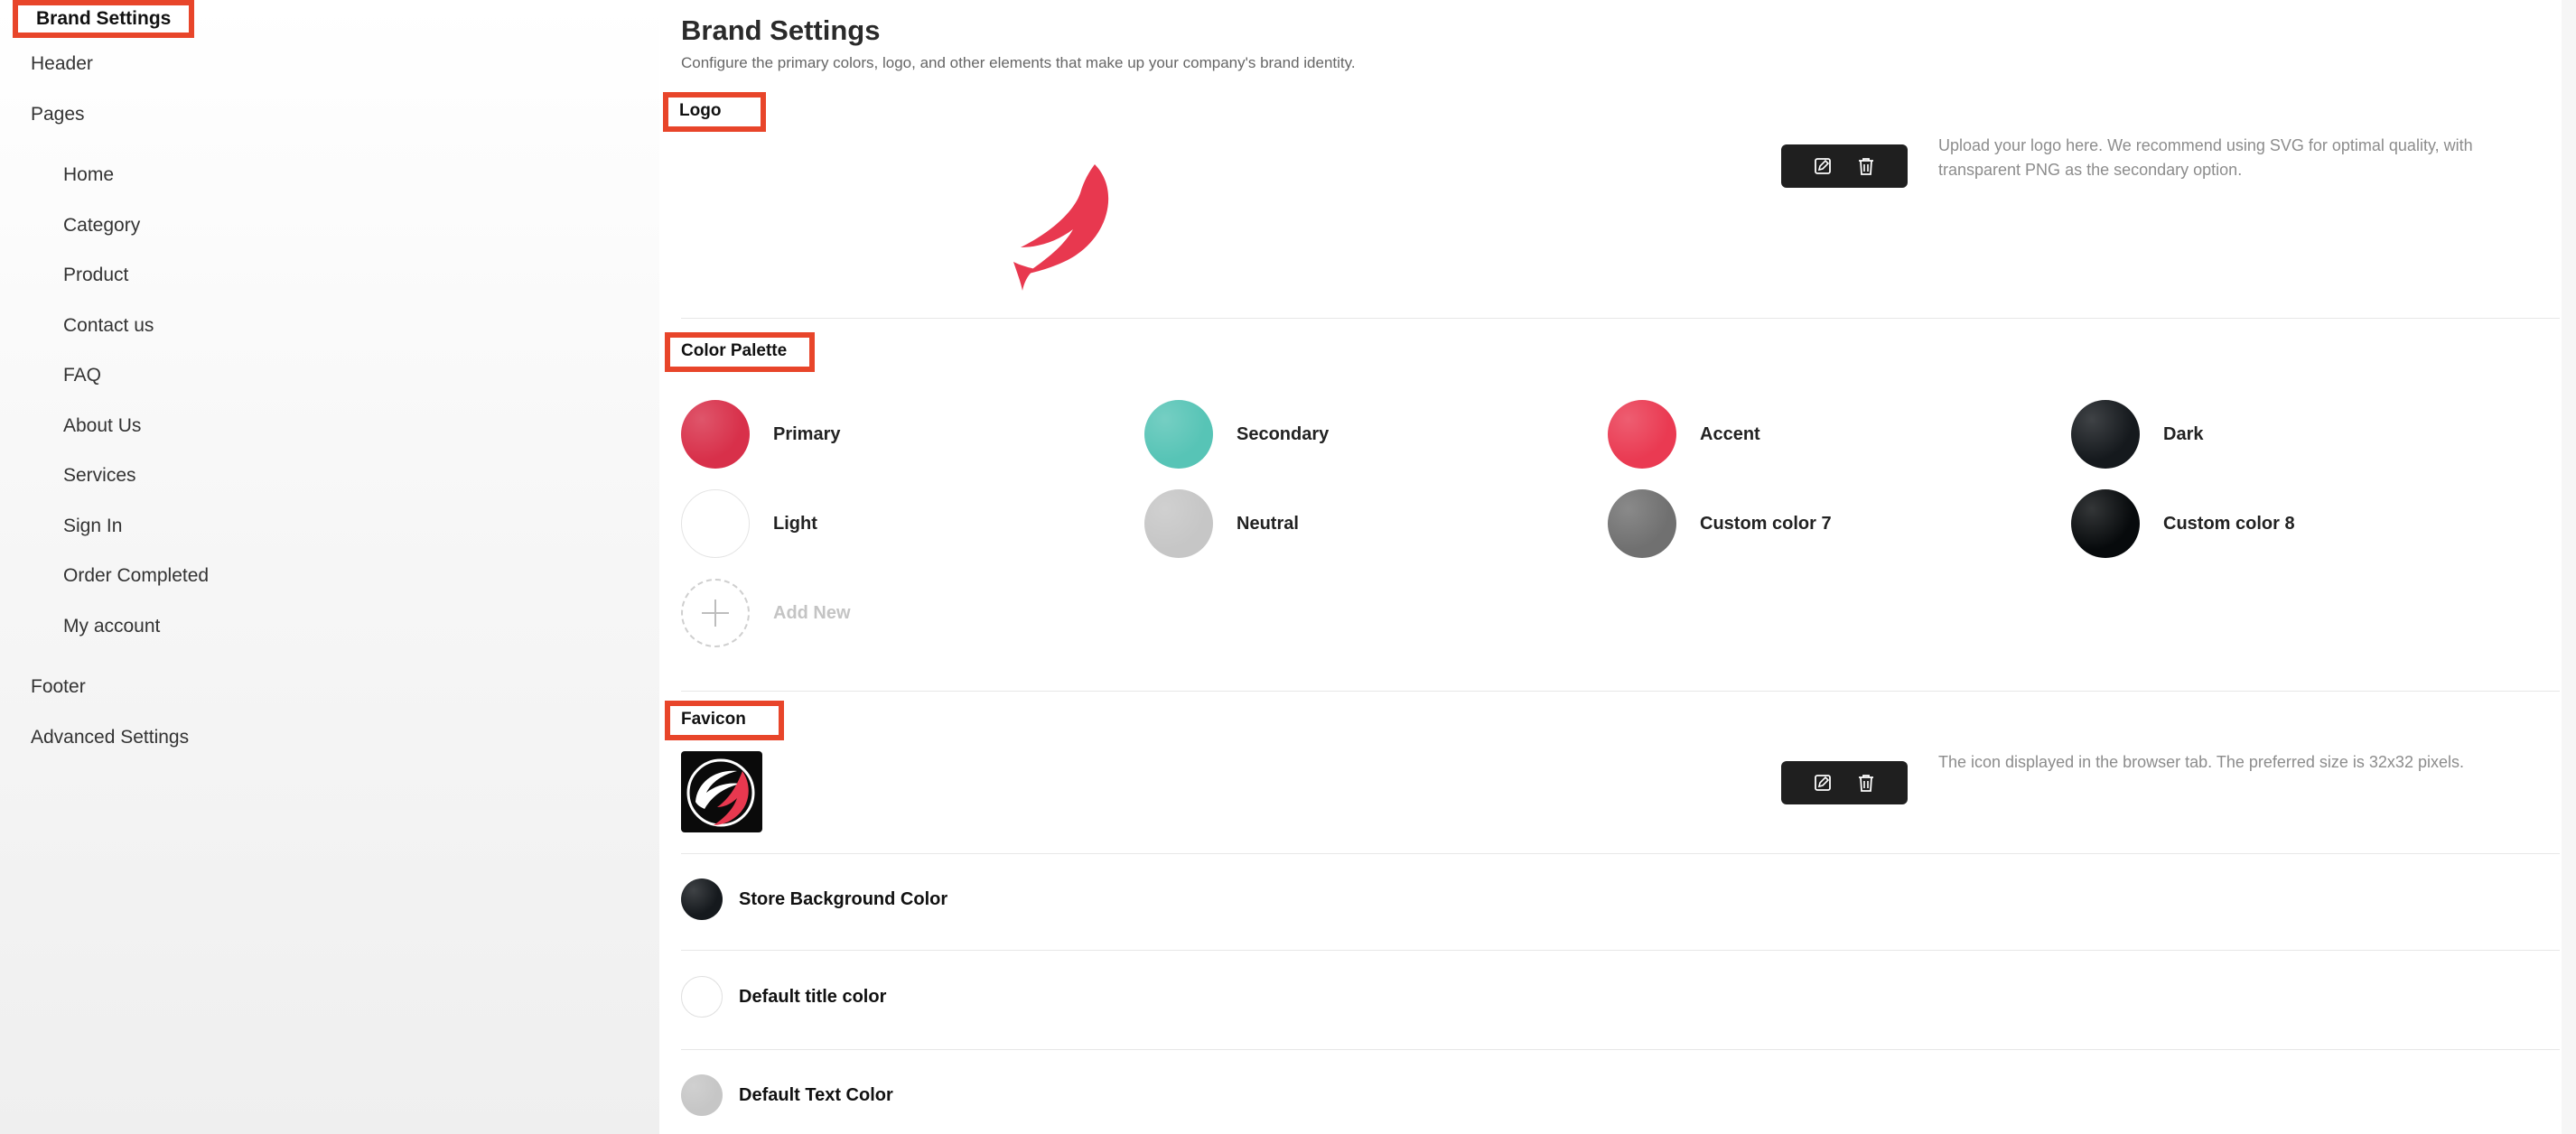 The image size is (2576, 1134). What do you see at coordinates (136, 576) in the screenshot?
I see `sidebar-page-order-completed: Order Completed` at bounding box center [136, 576].